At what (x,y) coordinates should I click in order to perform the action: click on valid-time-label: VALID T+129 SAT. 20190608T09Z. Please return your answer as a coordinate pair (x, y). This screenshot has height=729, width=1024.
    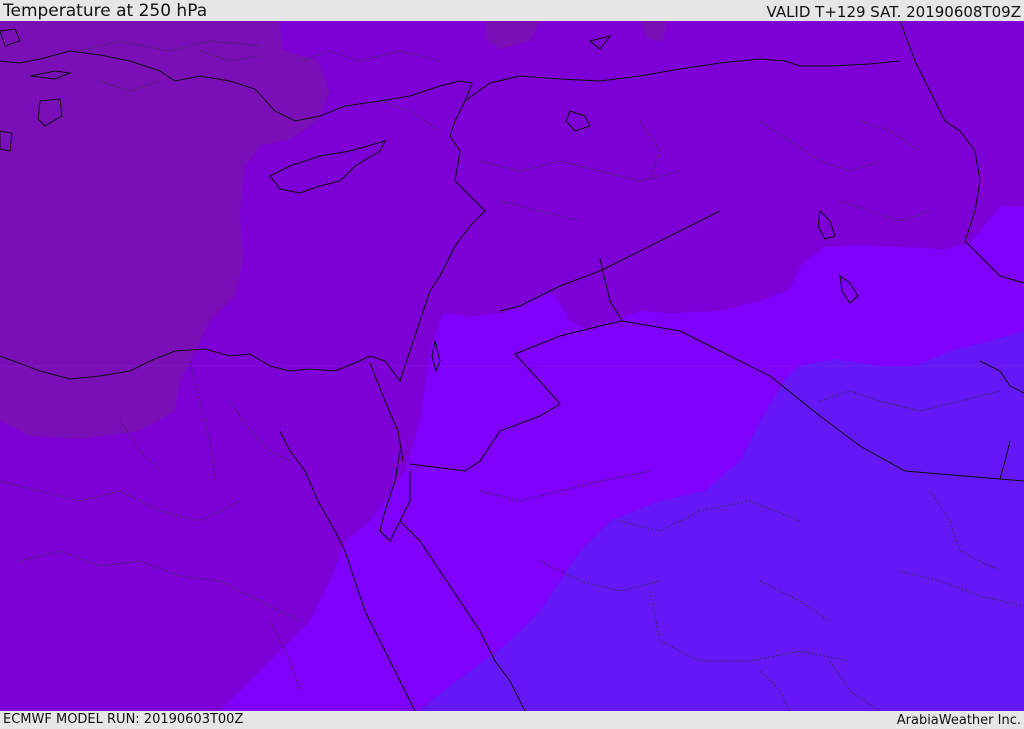
    Looking at the image, I should click on (893, 12).